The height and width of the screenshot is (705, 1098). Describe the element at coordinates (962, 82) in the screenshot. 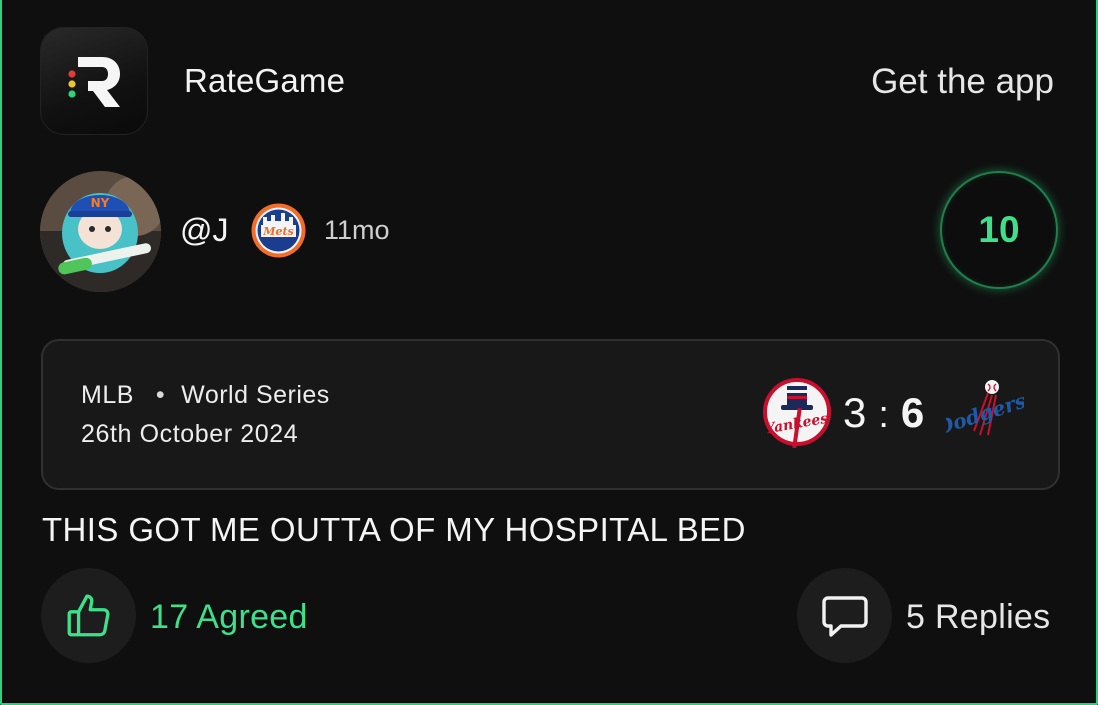

I see `get-the-app-link: Get the app` at that location.